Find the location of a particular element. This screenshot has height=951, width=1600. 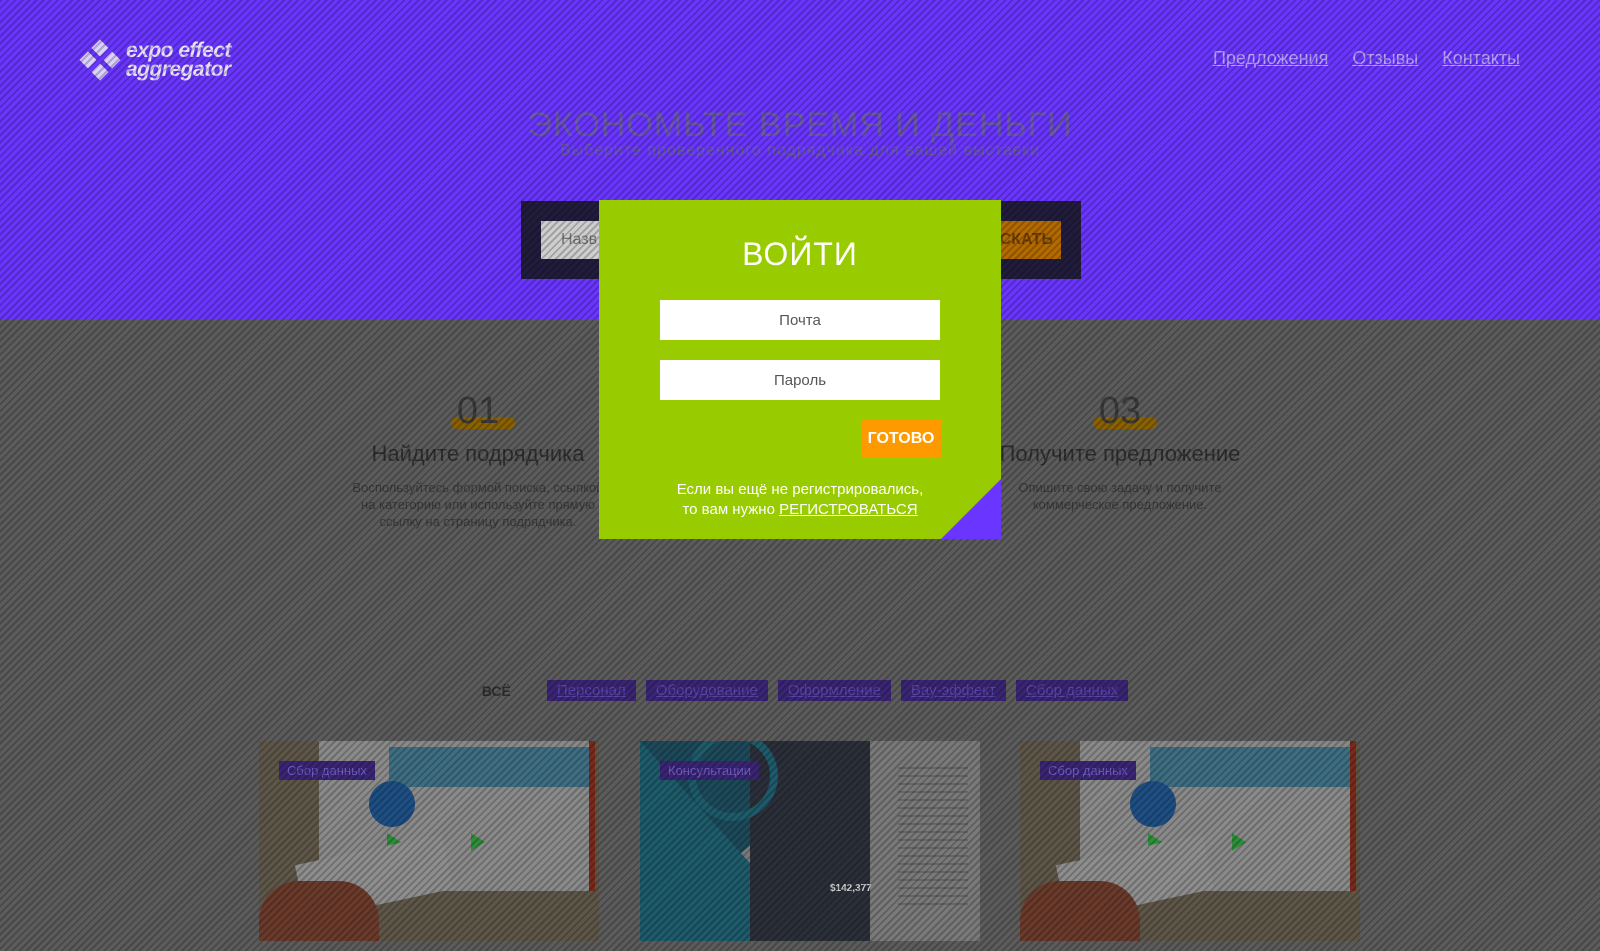

logo-text: expo effect aggregator is located at coordinates (179, 60).